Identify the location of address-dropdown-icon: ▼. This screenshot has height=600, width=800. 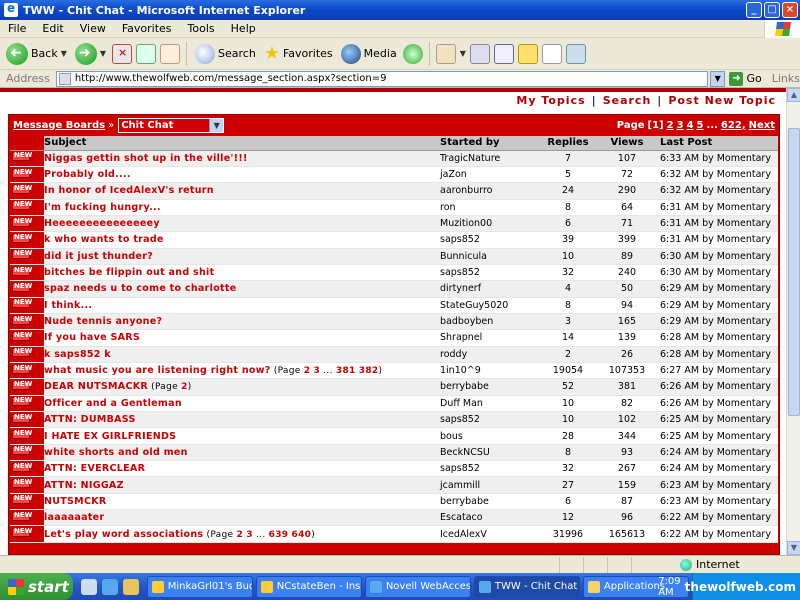
(717, 78).